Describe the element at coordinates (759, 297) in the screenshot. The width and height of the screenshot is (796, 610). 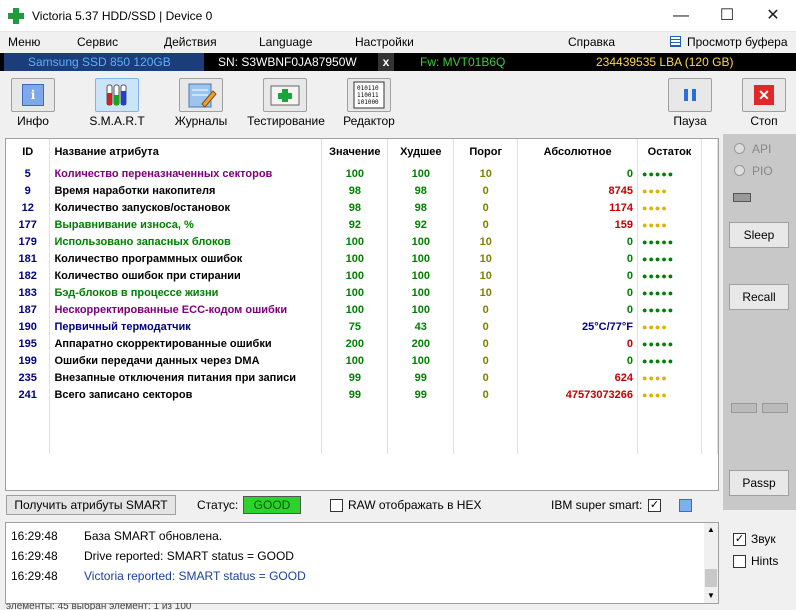
I see `recall-button: Recall` at that location.